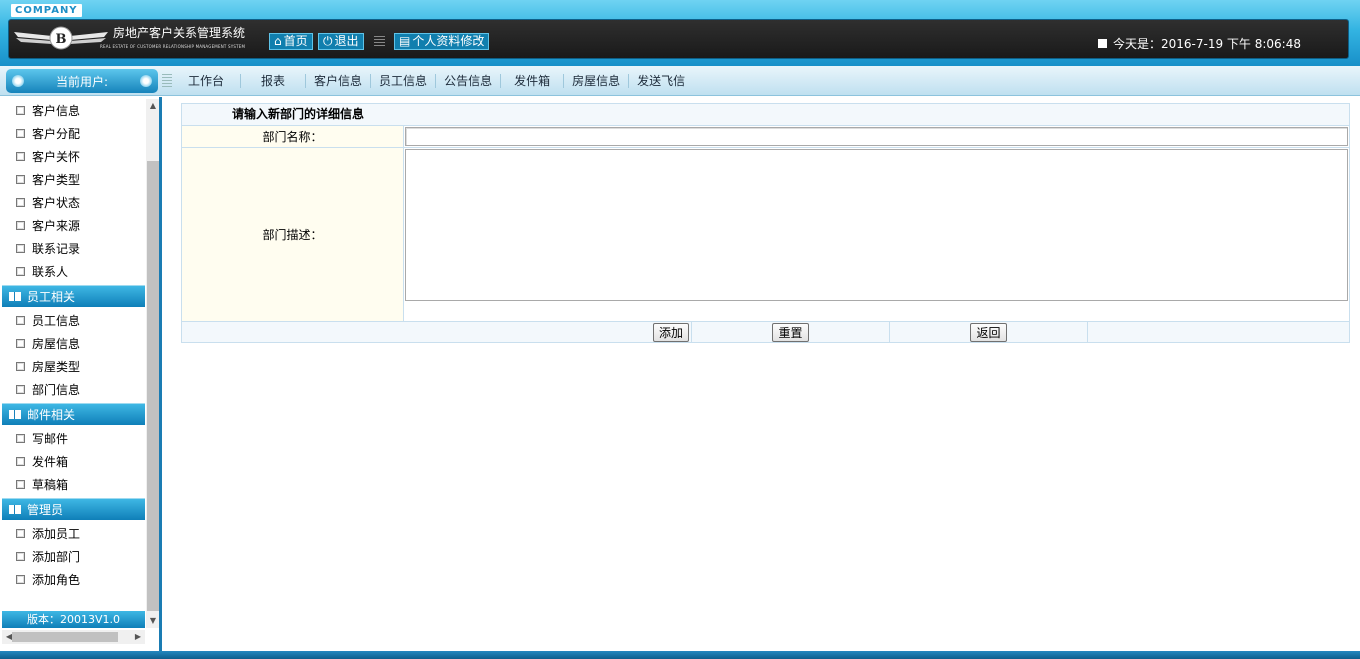 Image resolution: width=1360 pixels, height=659 pixels. I want to click on sidebar-section-mail: 邮件相关, so click(73, 414).